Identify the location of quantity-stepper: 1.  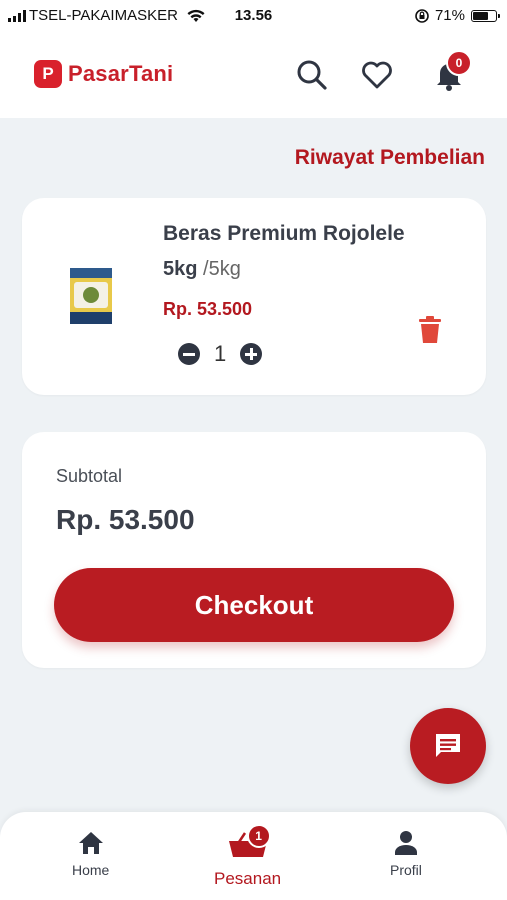
(220, 354).